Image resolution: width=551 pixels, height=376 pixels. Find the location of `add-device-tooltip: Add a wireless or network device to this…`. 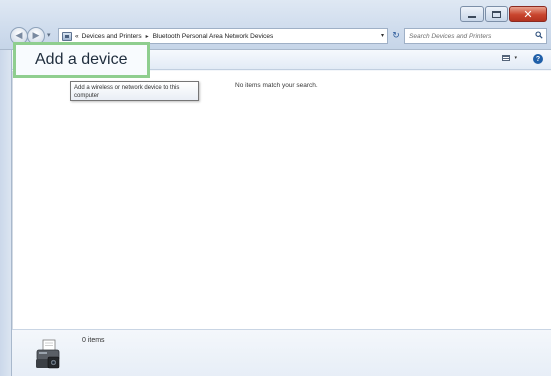

add-device-tooltip: Add a wireless or network device to this… is located at coordinates (134, 91).